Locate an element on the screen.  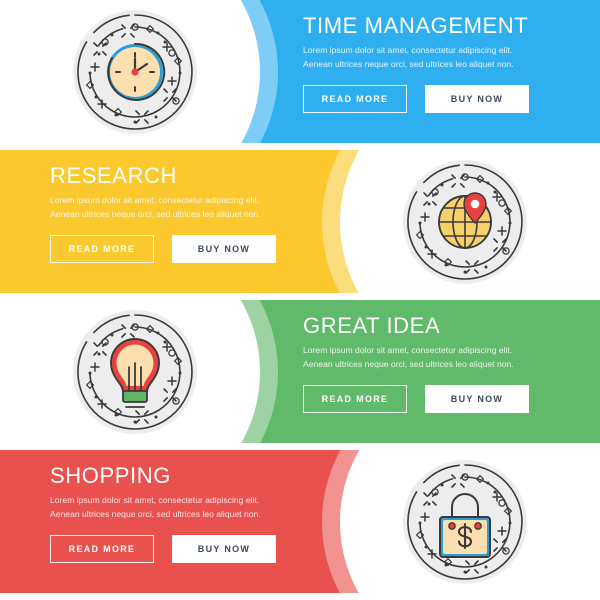
banner-title: GREAT IDEA is located at coordinates (372, 325).